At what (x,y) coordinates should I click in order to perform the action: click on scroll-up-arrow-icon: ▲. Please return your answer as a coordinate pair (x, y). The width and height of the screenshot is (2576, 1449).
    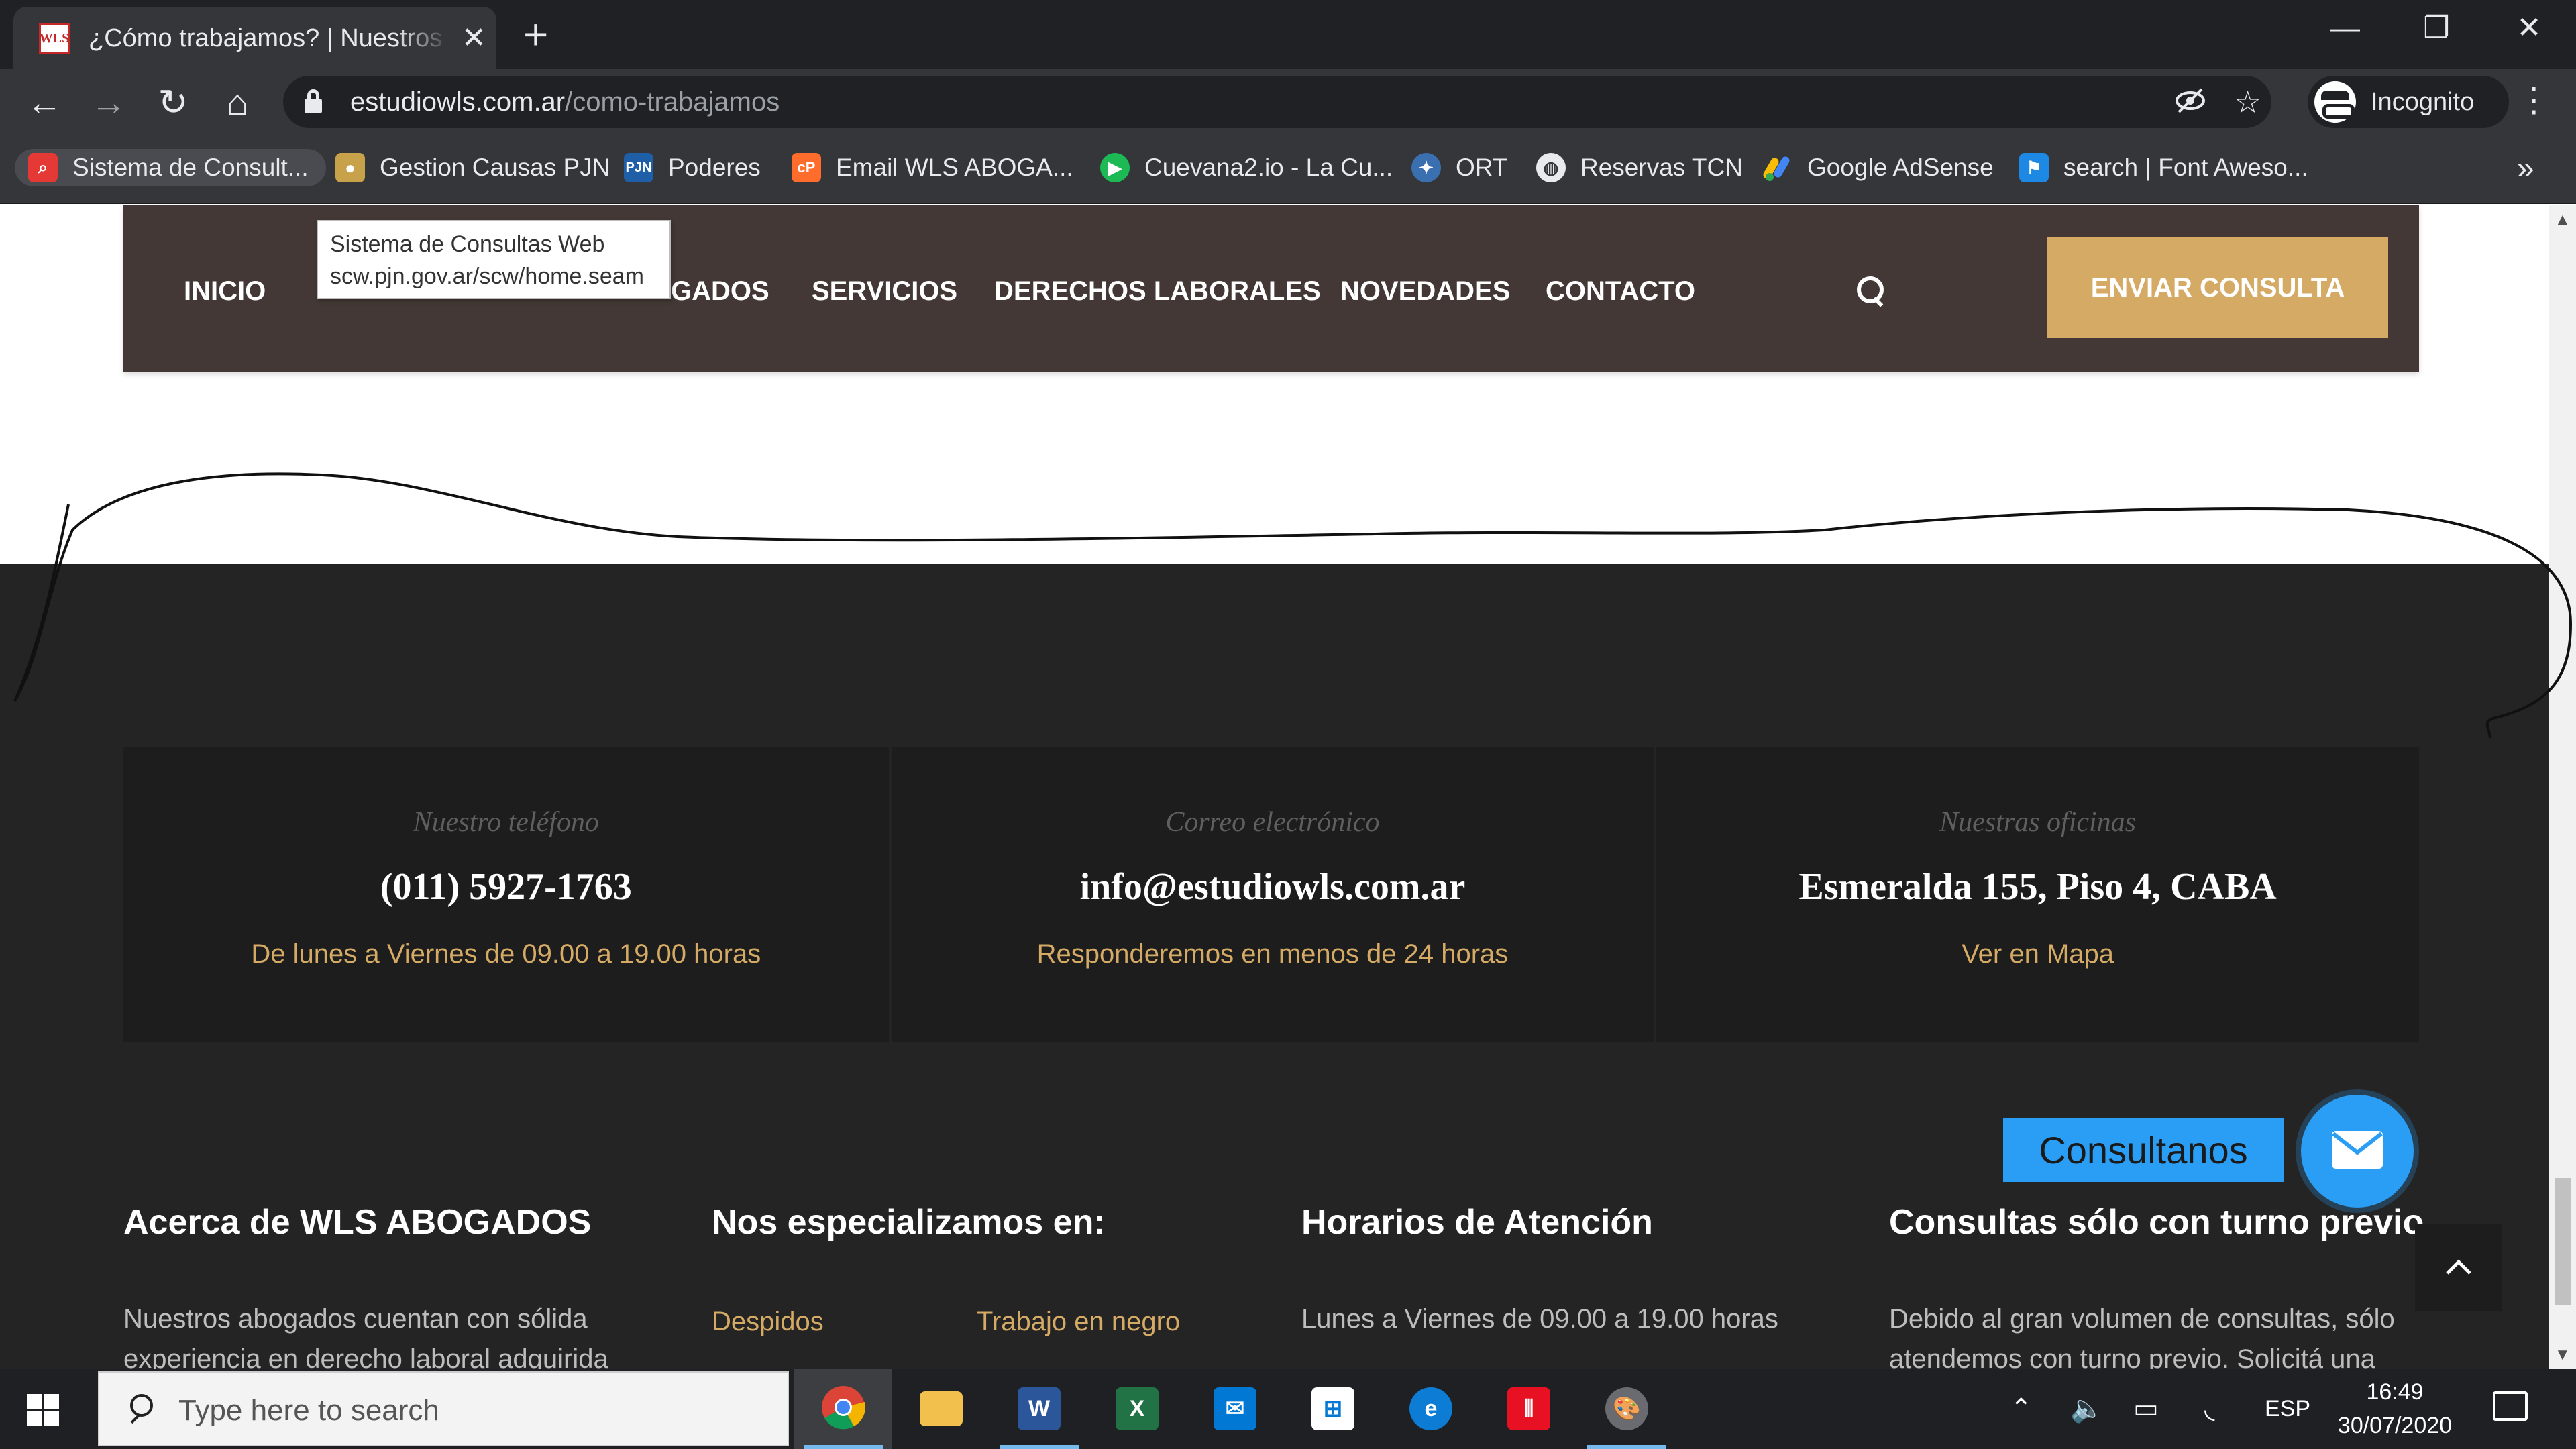
    Looking at the image, I should click on (2563, 220).